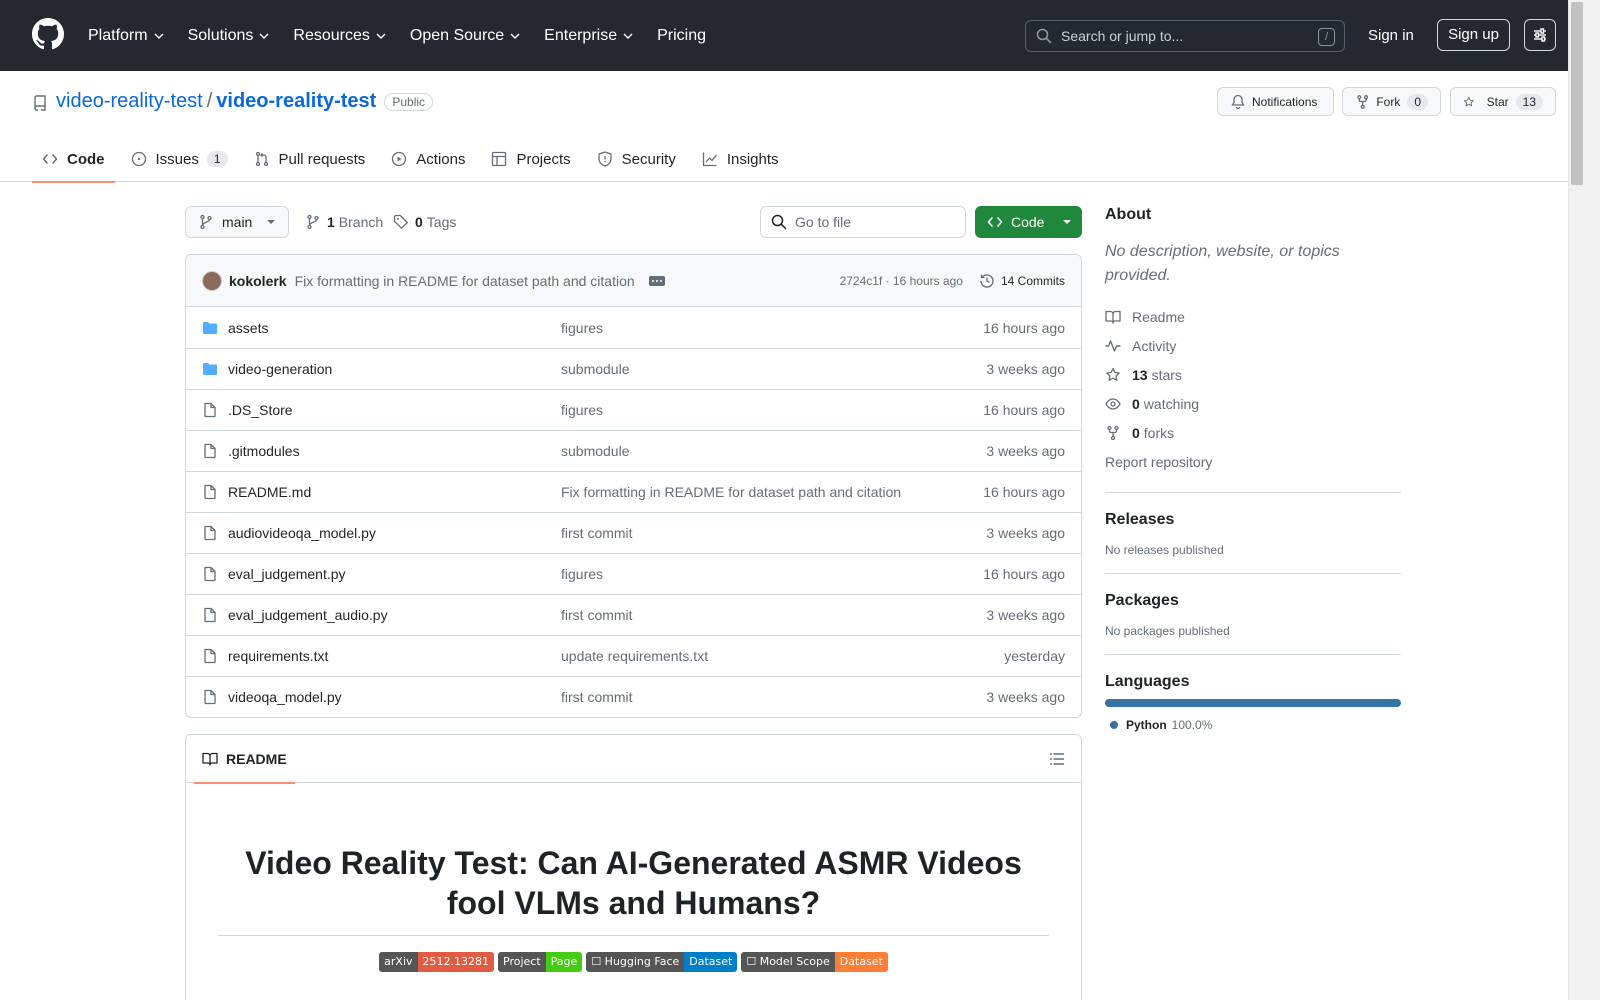  Describe the element at coordinates (1540, 35) in the screenshot. I see `settings-menu-button` at that location.